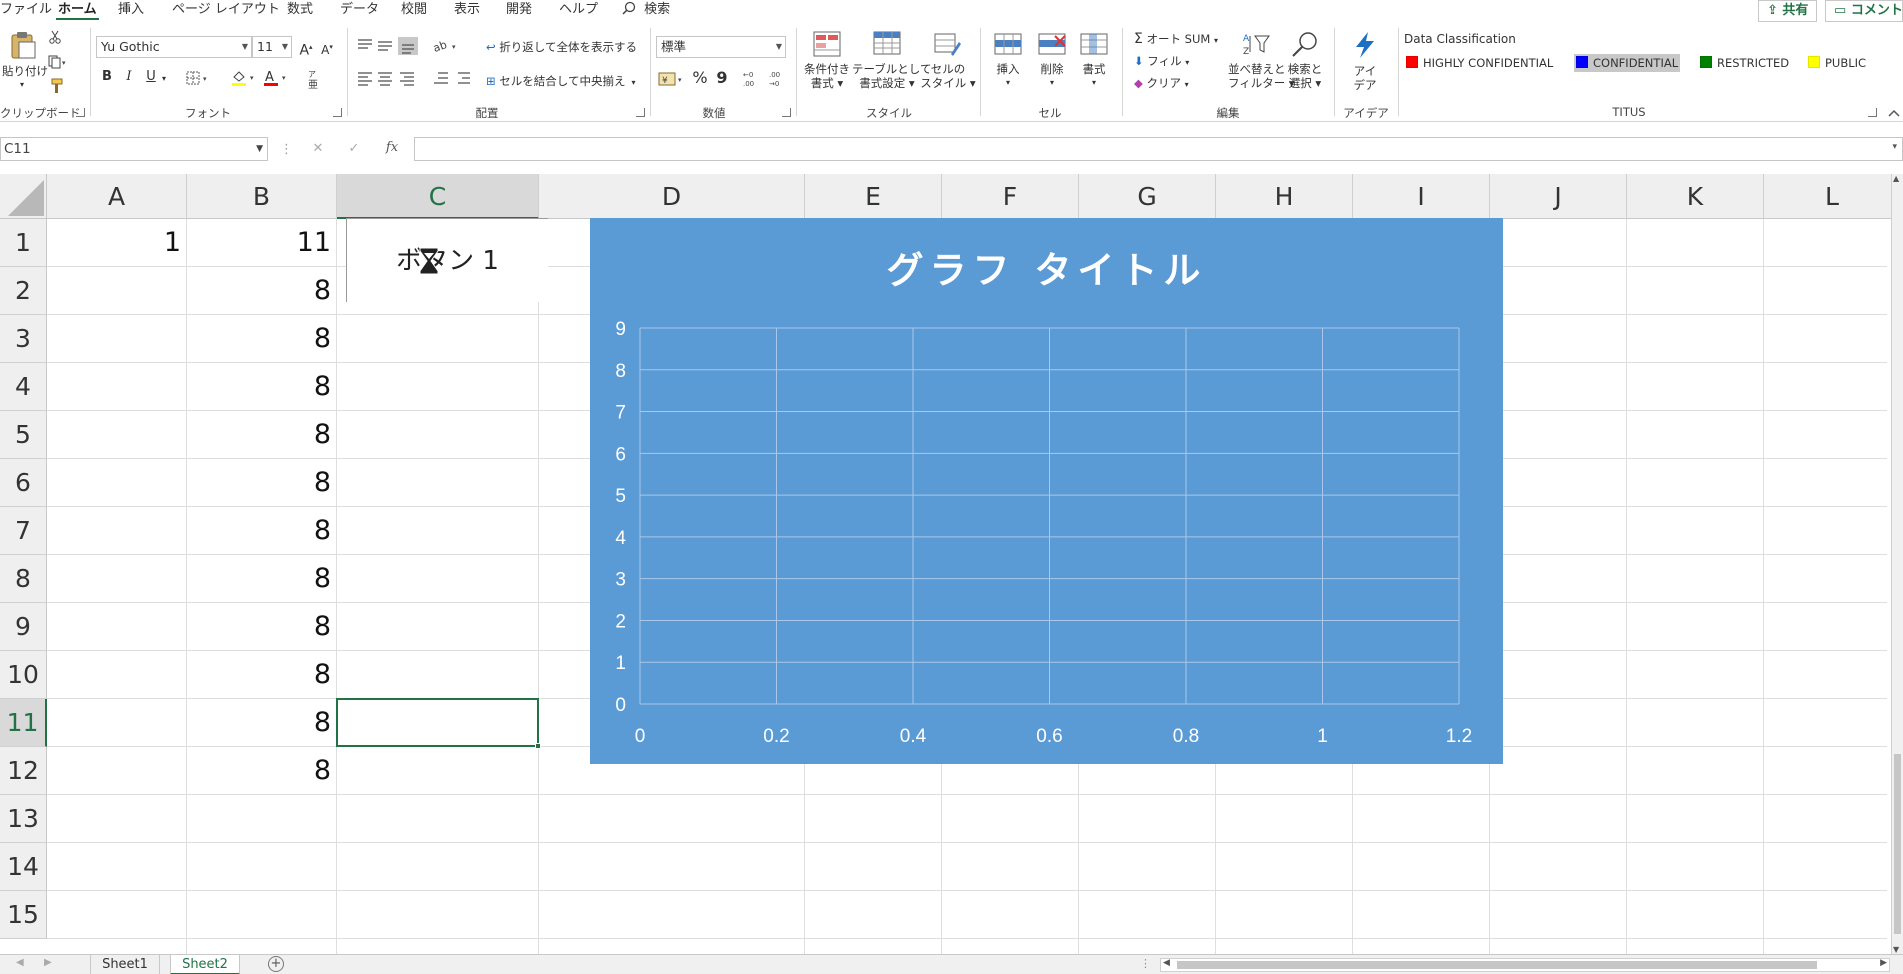 This screenshot has height=974, width=1903. Describe the element at coordinates (414, 11) in the screenshot. I see `tab-review: 校閲` at that location.